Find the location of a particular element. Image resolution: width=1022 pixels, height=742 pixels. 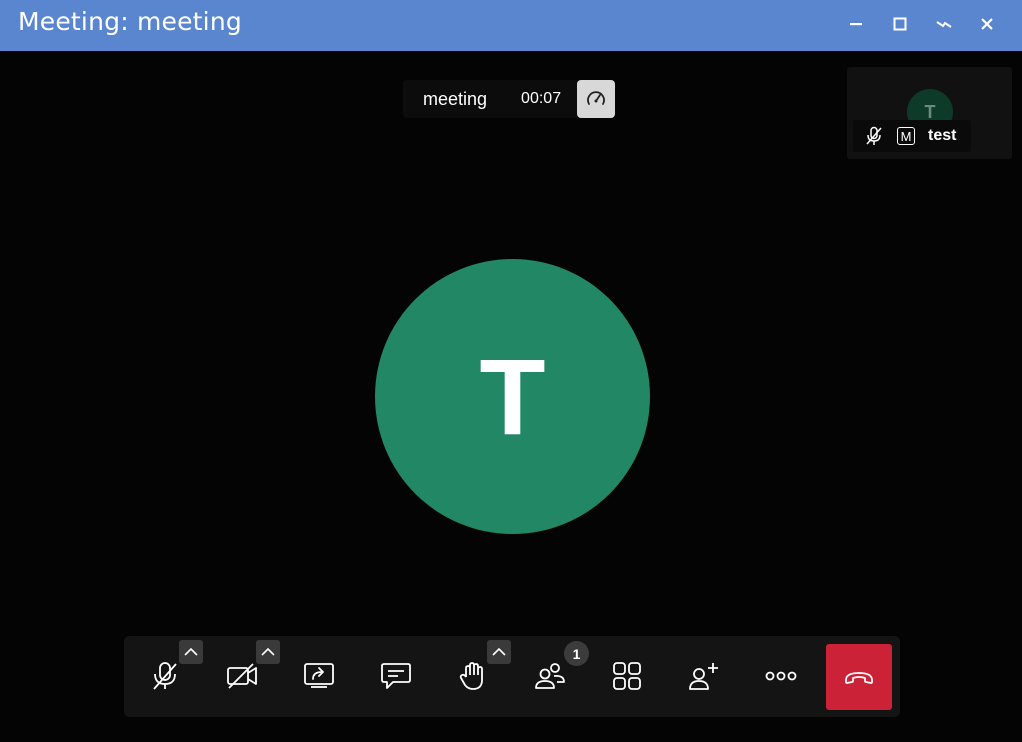

participant-label: M test is located at coordinates (912, 136).